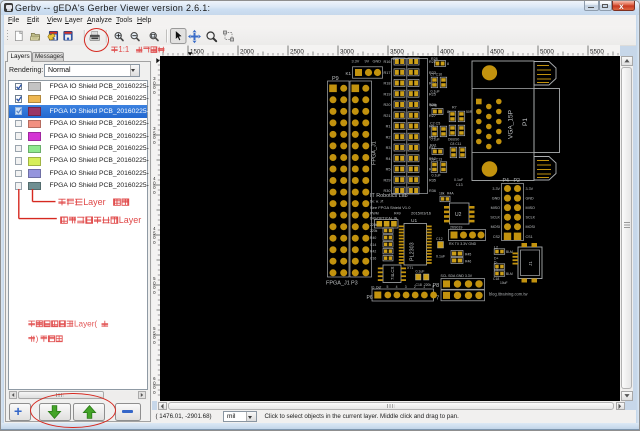 This screenshot has height=431, width=640. I want to click on svg-text: R5, so click(388, 170).